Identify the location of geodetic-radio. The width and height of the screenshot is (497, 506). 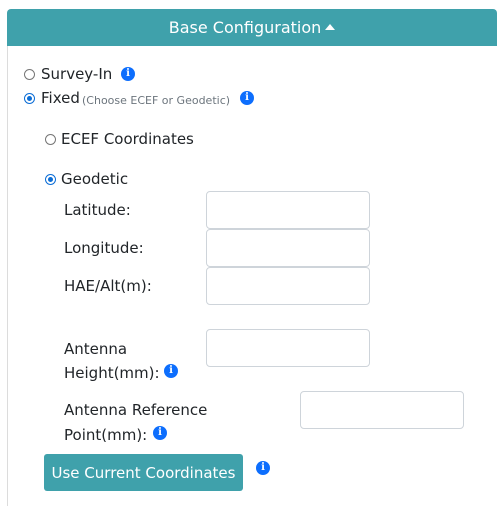
(50, 179).